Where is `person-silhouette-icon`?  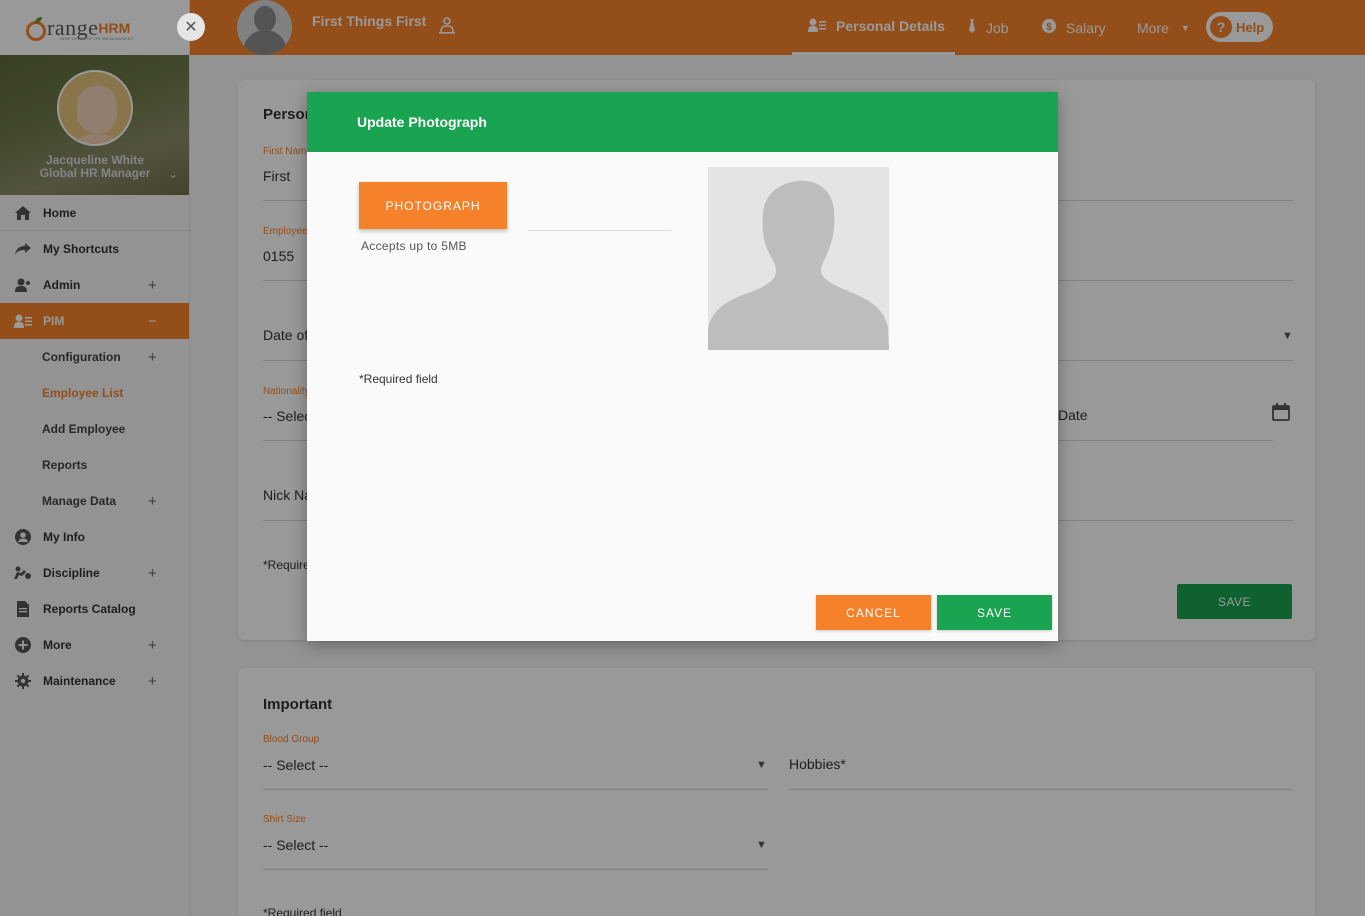
person-silhouette-icon is located at coordinates (798, 265).